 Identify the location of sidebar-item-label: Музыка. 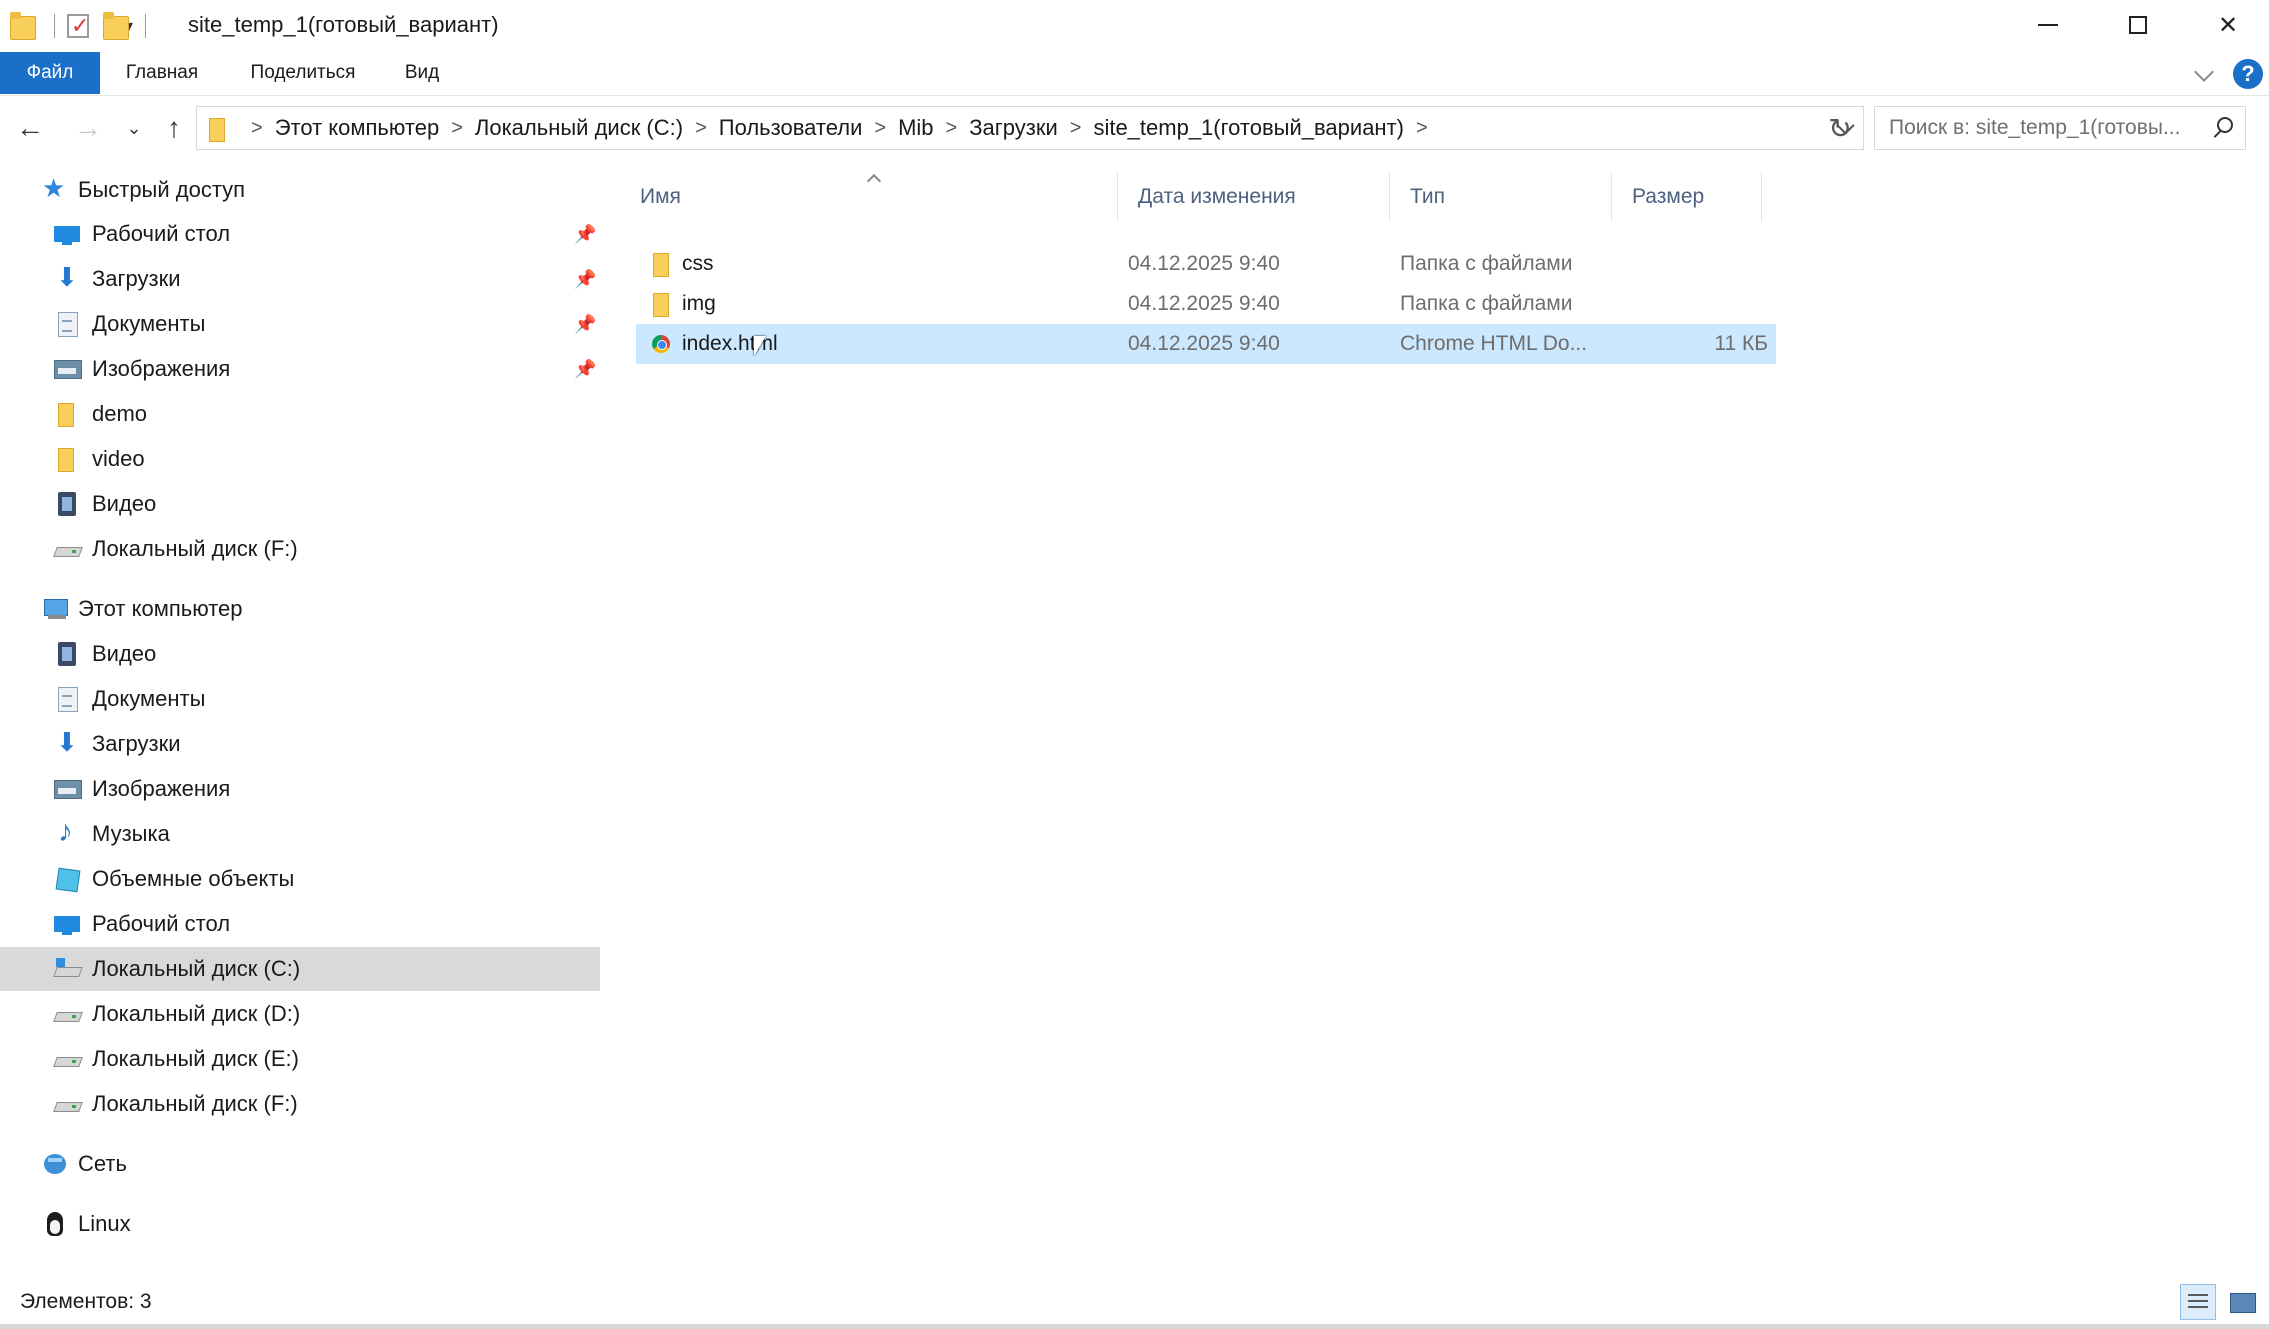
(131, 833).